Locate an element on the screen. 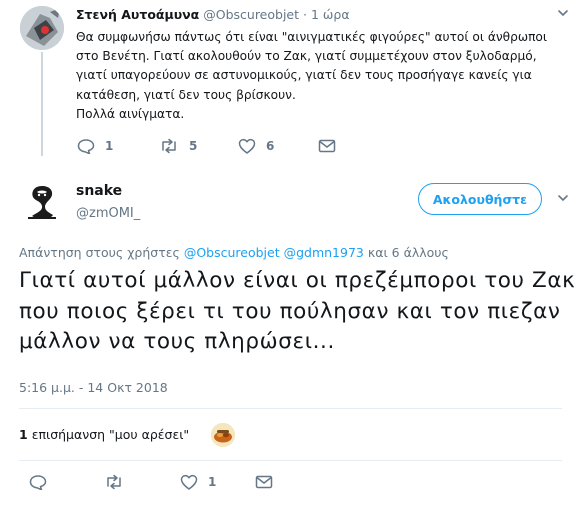  follow-button: Ακολουθήστε is located at coordinates (480, 199).